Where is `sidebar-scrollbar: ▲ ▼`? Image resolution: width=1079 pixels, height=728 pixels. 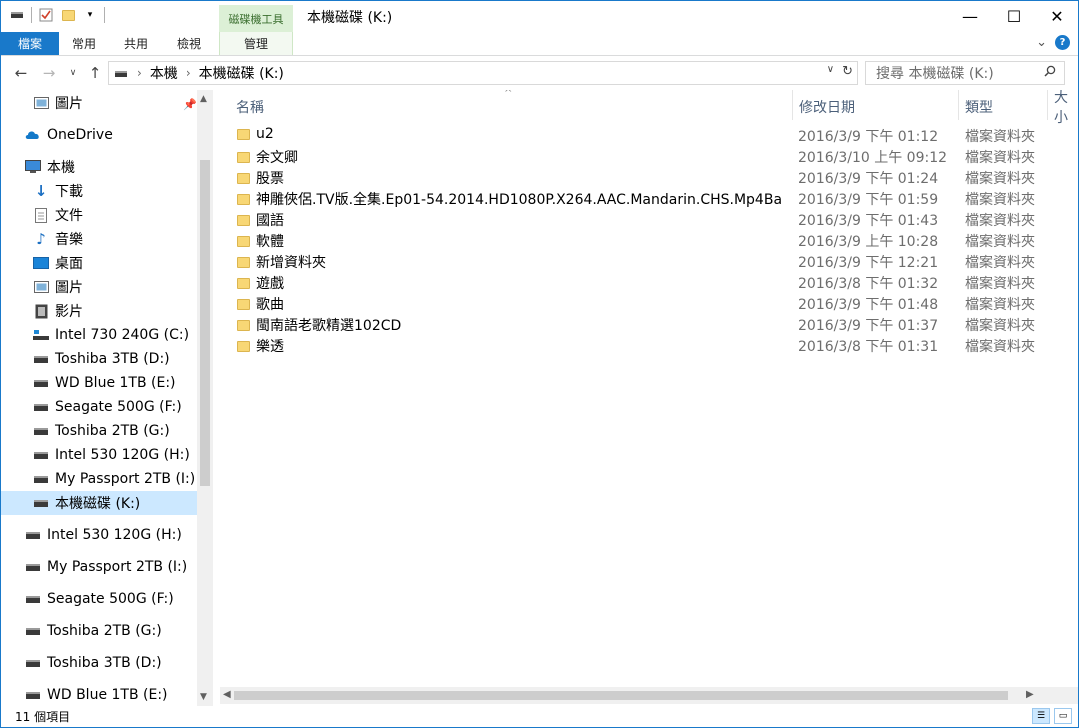
sidebar-scrollbar: ▲ ▼ is located at coordinates (205, 398).